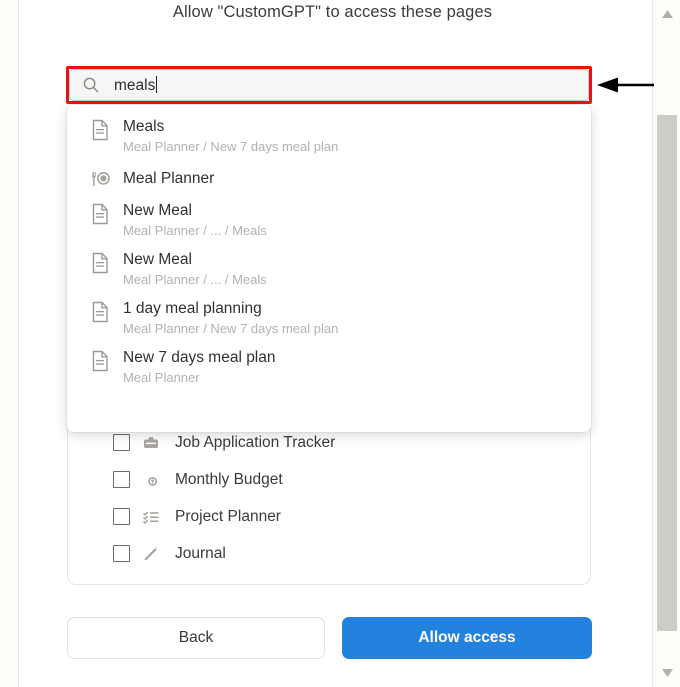 The height and width of the screenshot is (687, 680). I want to click on back-button: Back, so click(196, 638).